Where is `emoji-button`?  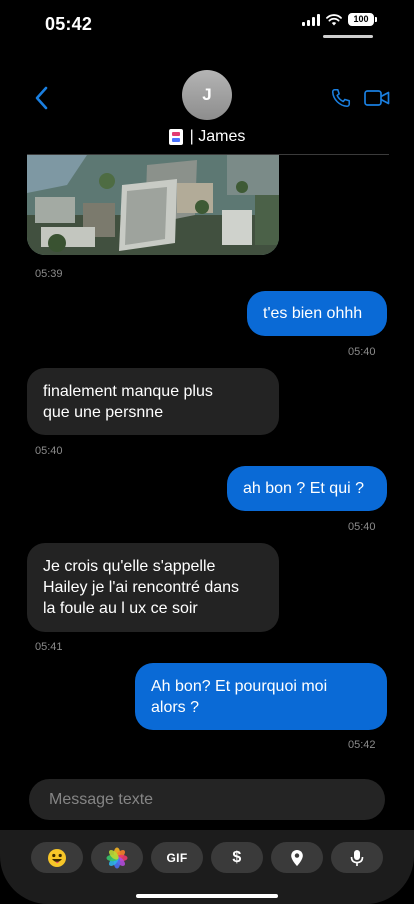 emoji-button is located at coordinates (57, 857).